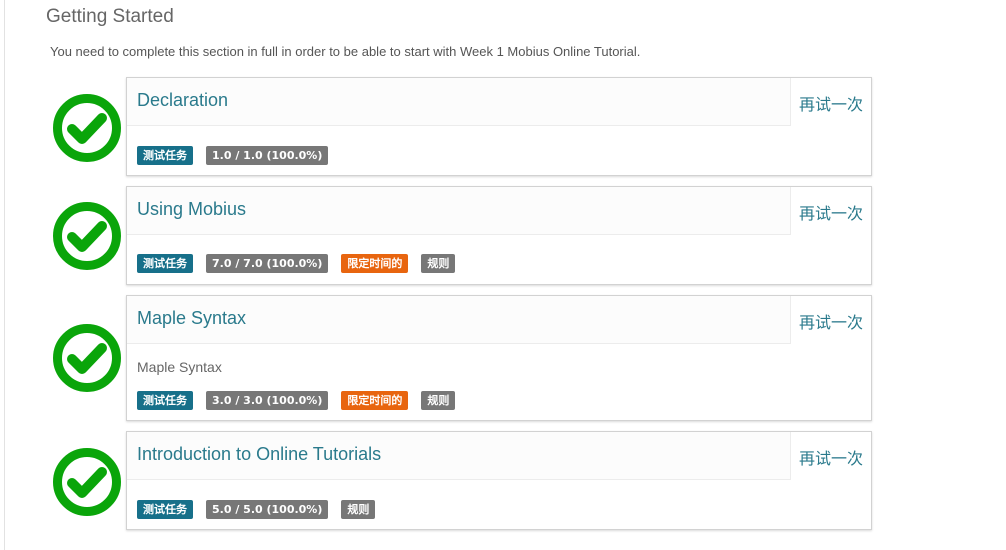 This screenshot has height=550, width=1006. I want to click on card-header: Using Mobius, so click(459, 211).